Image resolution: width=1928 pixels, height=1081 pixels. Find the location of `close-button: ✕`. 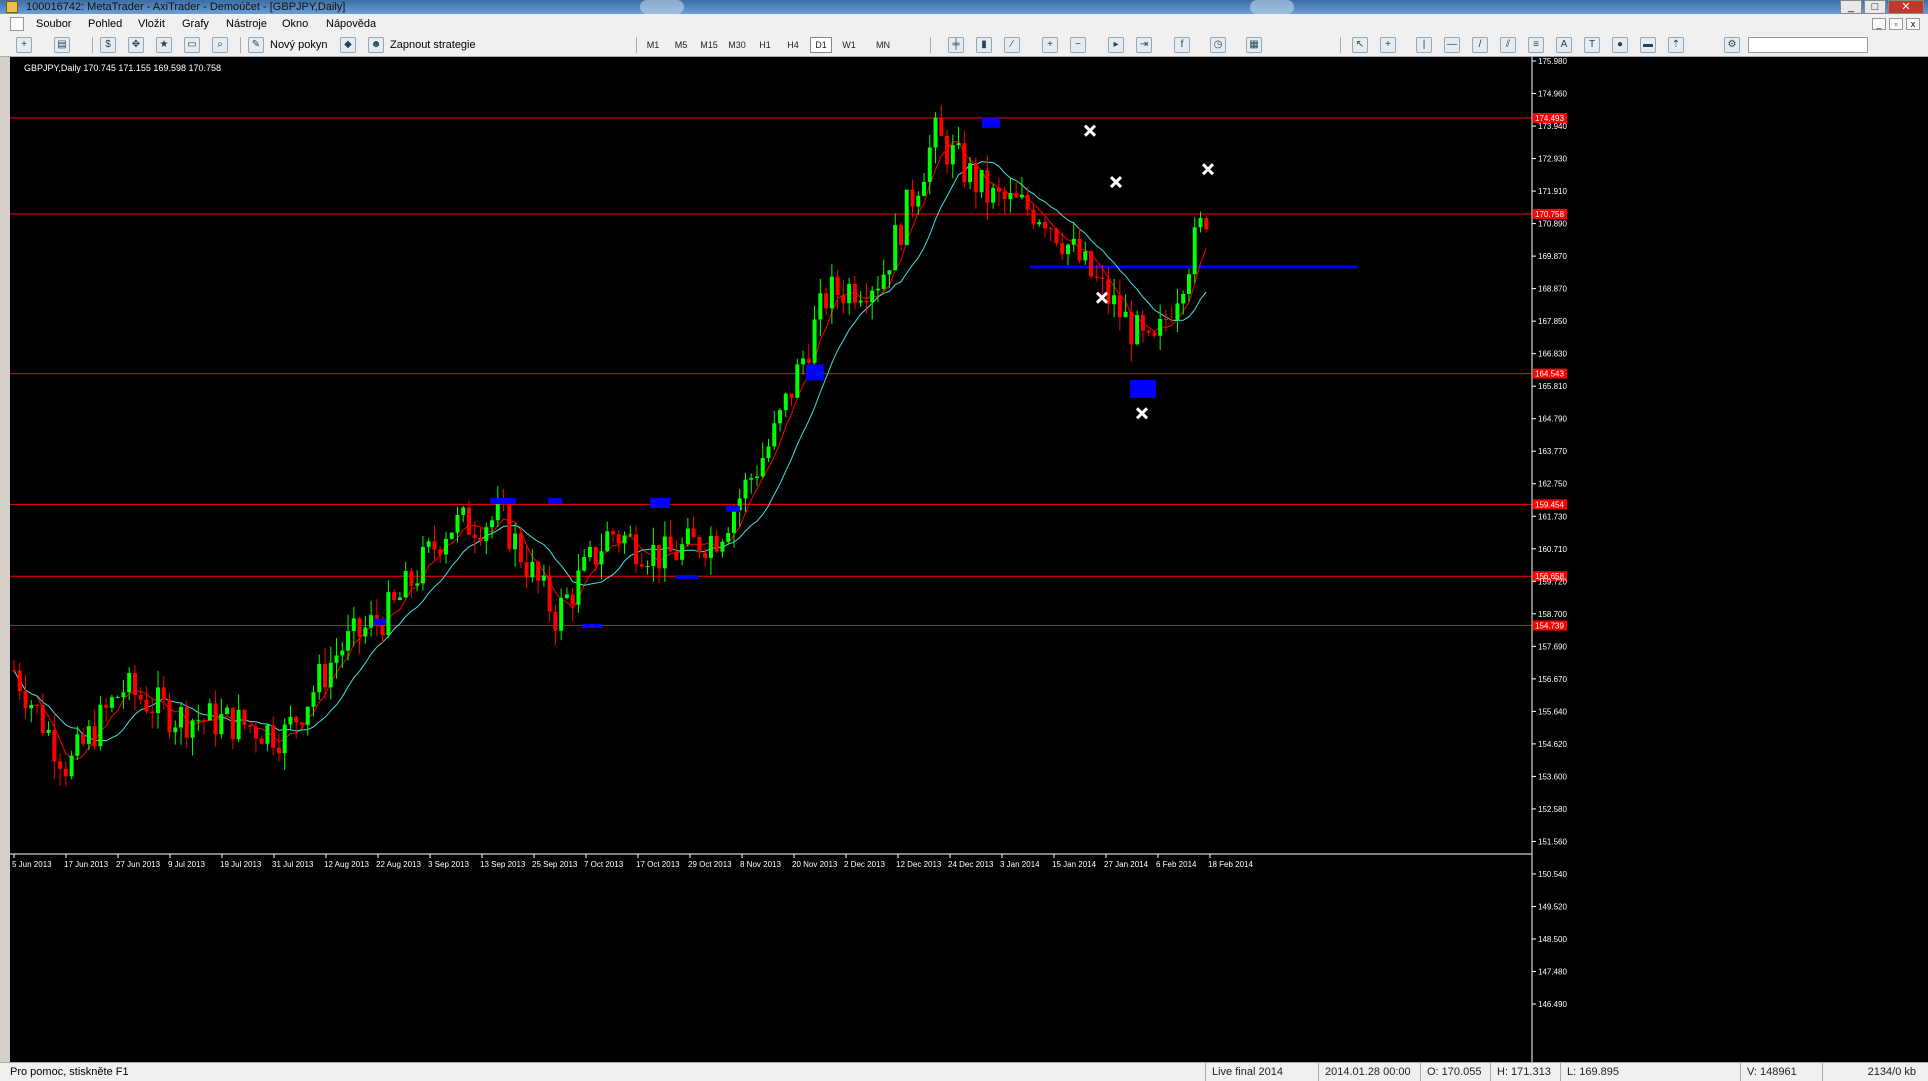

close-button: ✕ is located at coordinates (1906, 7).